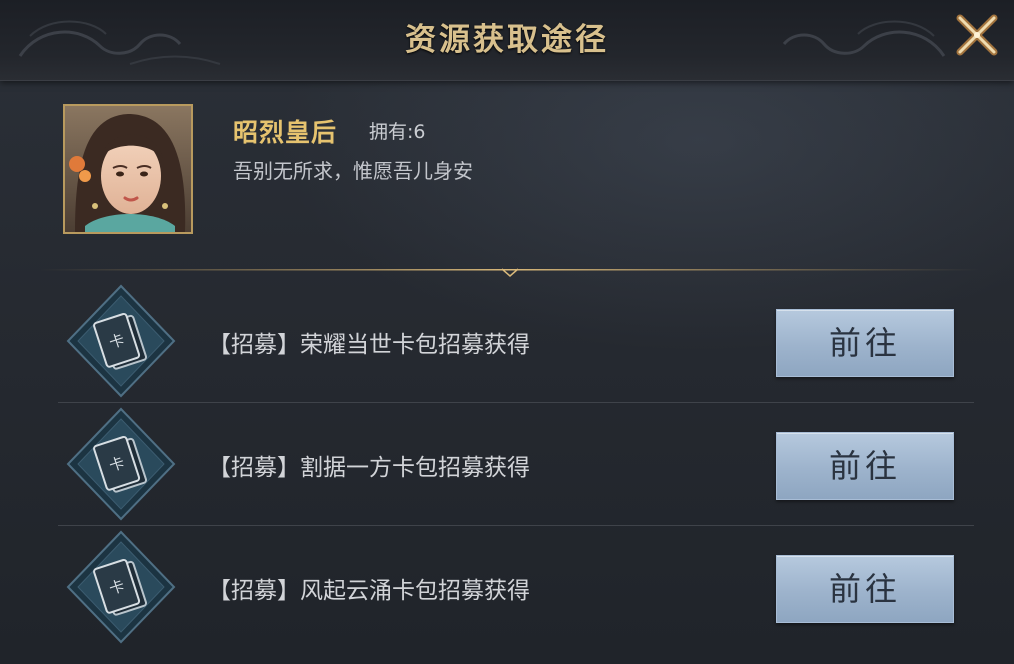 The width and height of the screenshot is (1014, 664). Describe the element at coordinates (353, 171) in the screenshot. I see `hero-quote: 吾别无所求，惟愿吾儿身安` at that location.